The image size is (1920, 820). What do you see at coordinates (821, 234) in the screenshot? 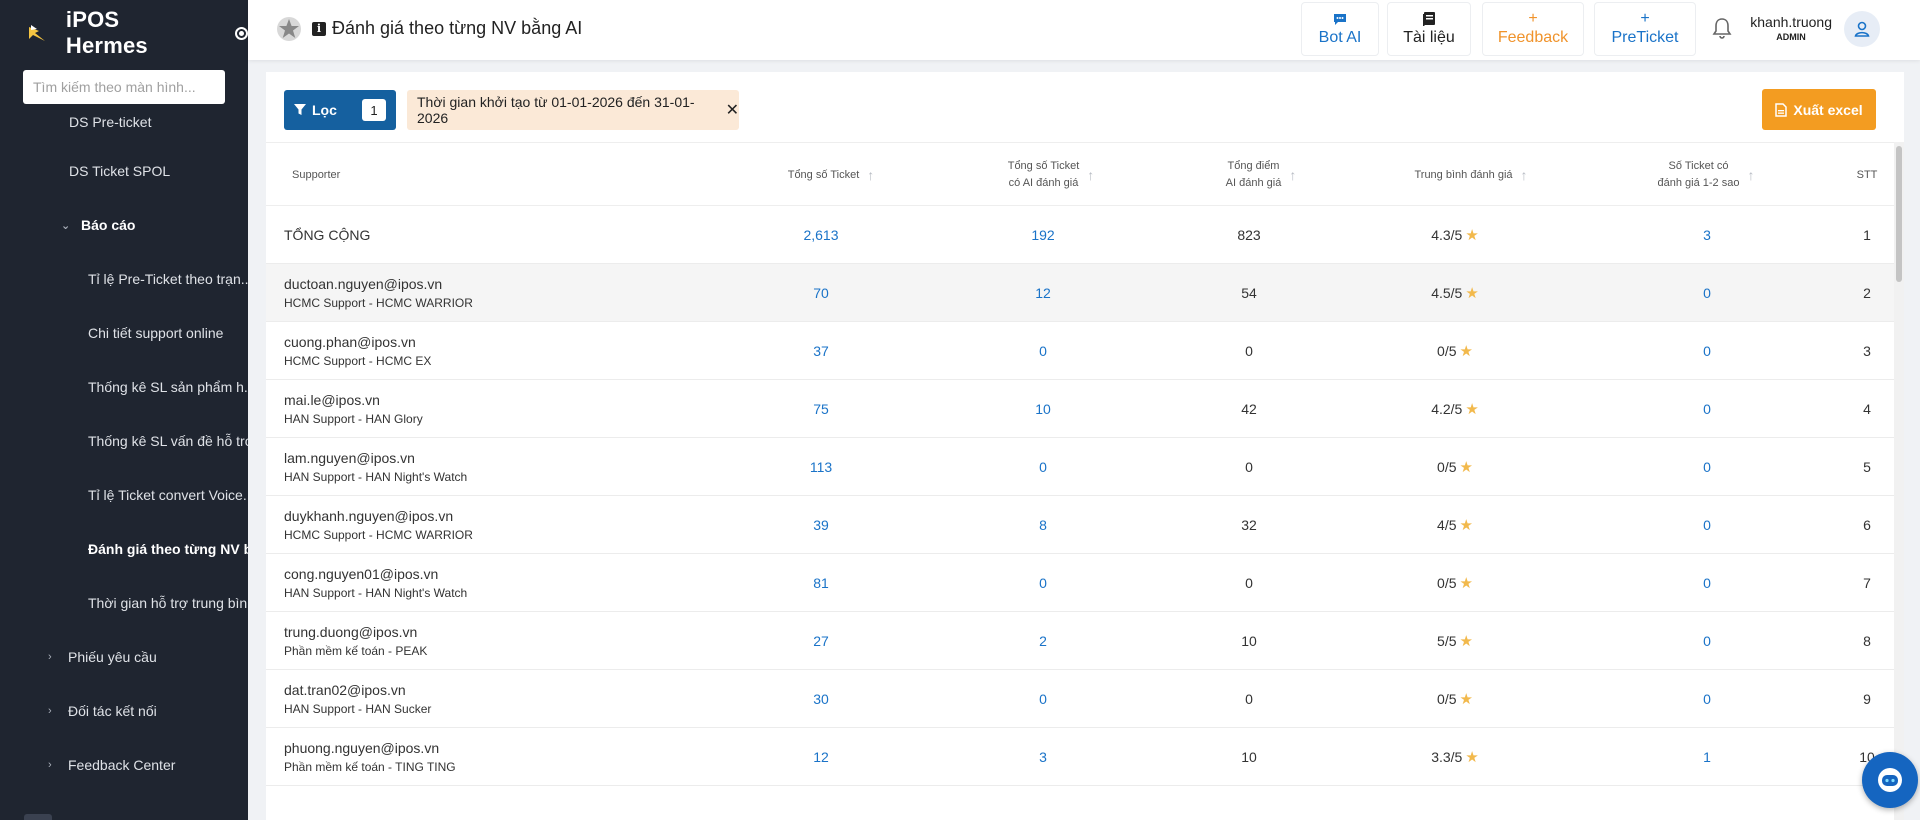
I see `total-ticket-link: 2,613` at bounding box center [821, 234].